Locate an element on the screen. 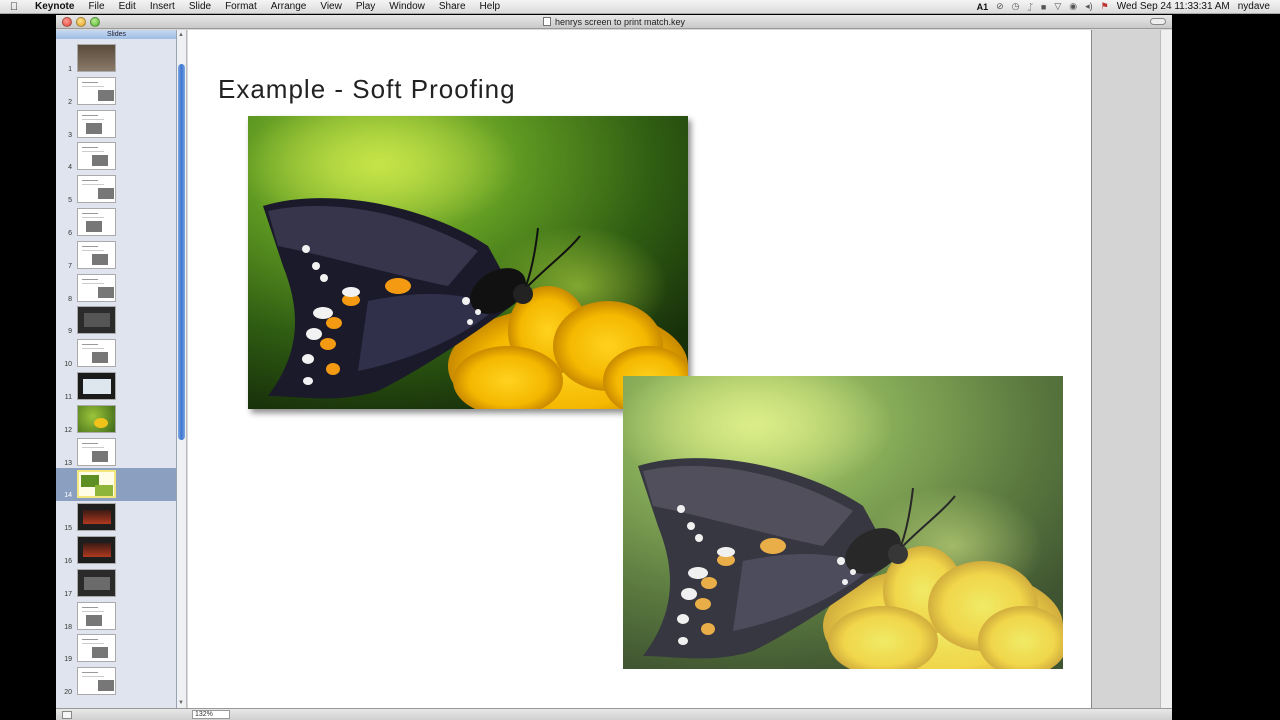  scroll-up-icon: ▲ is located at coordinates (181, 35).